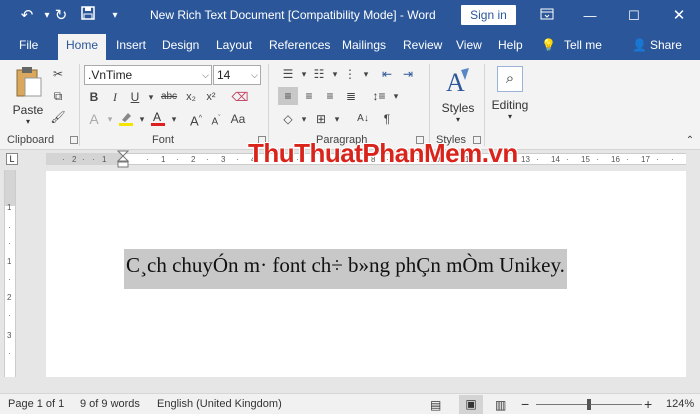 This screenshot has height=414, width=700. Describe the element at coordinates (648, 404) in the screenshot. I see `zoom-in-button: +` at that location.